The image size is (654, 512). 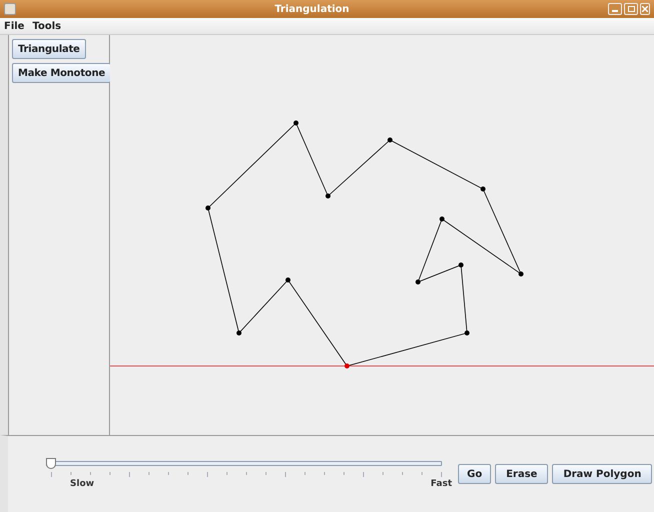 I want to click on action-button: Go, so click(x=475, y=474).